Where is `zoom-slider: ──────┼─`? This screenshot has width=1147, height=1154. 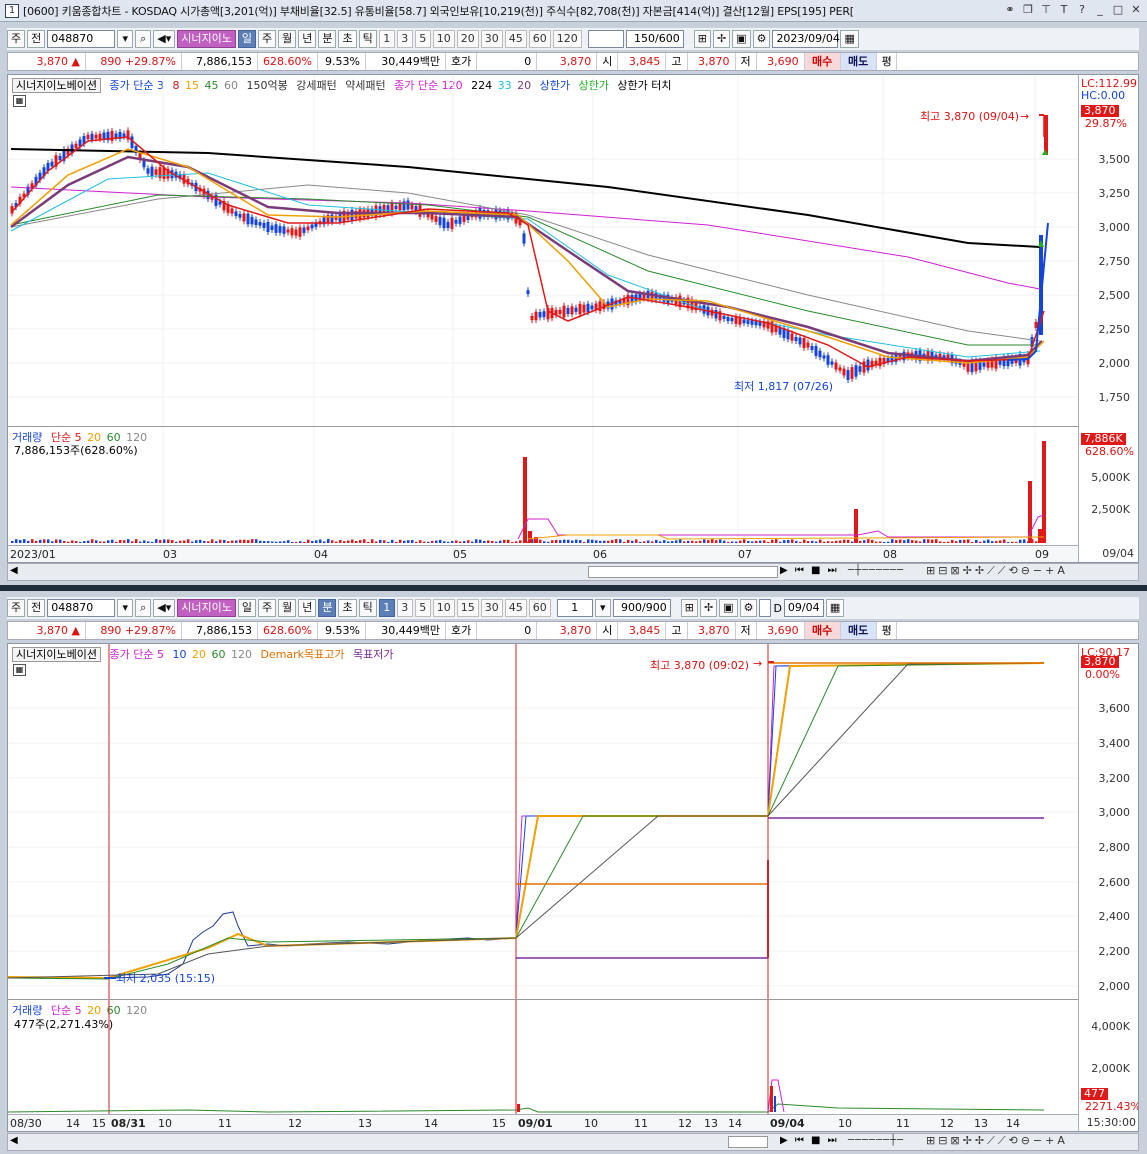
zoom-slider: ──────┼─ is located at coordinates (876, 1140).